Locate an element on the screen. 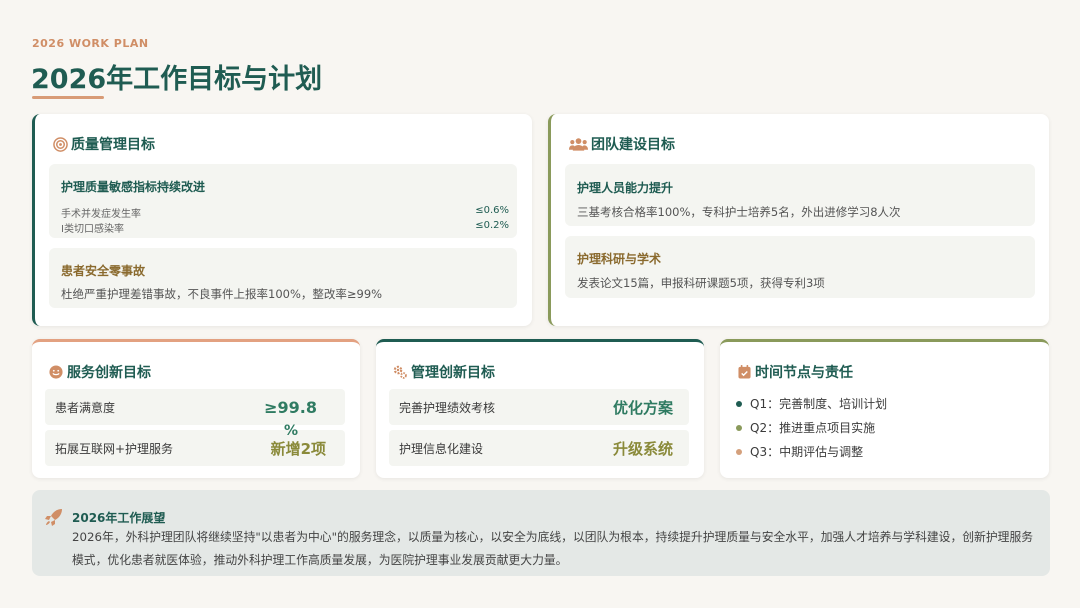 The width and height of the screenshot is (1080, 608). team-card-header: 团队建设目标 is located at coordinates (621, 144).